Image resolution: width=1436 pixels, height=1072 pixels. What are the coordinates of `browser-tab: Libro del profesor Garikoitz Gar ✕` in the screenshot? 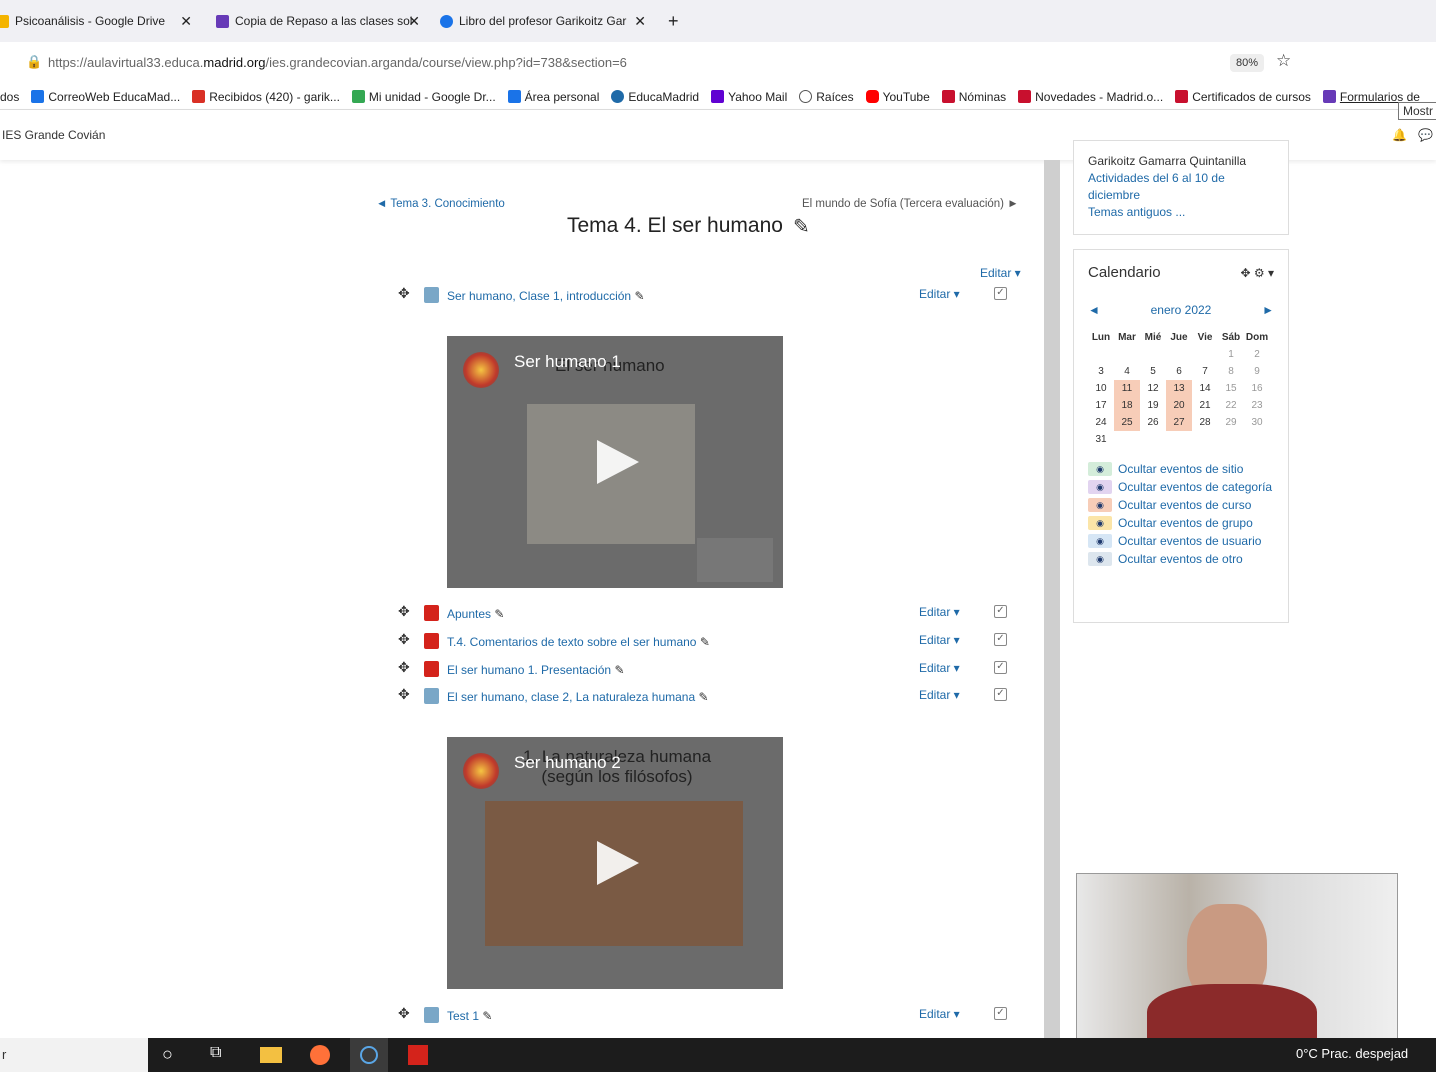 It's located at (543, 21).